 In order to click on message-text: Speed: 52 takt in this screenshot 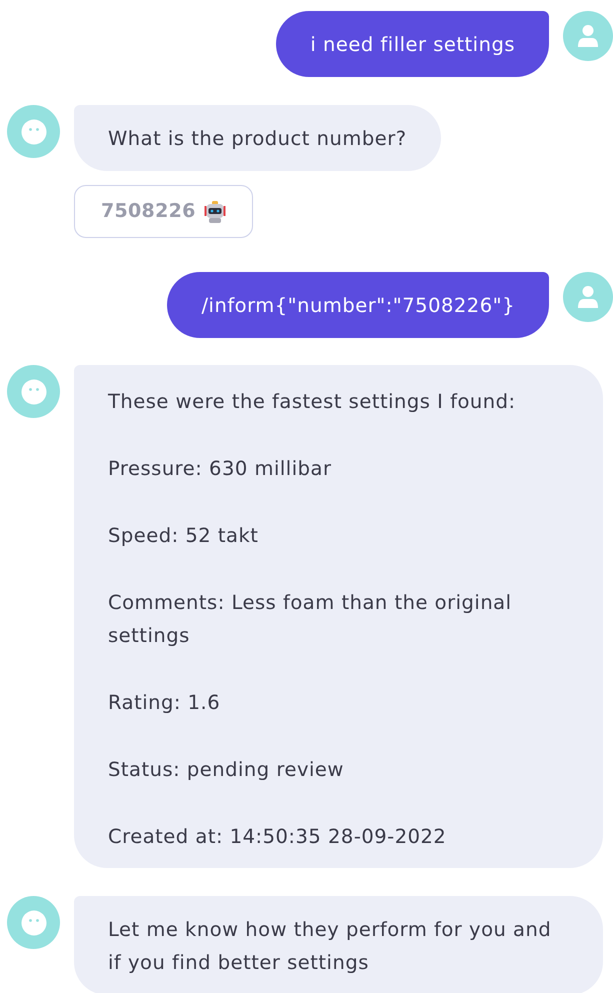, I will do `click(184, 536)`.